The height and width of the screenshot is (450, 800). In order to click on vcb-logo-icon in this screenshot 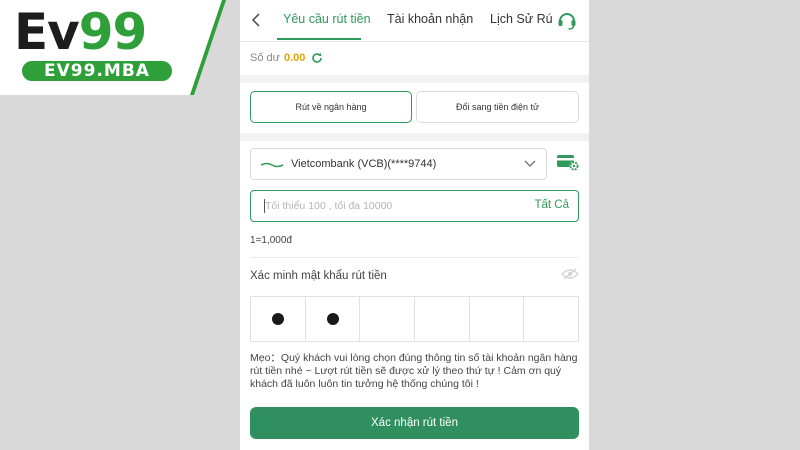, I will do `click(272, 165)`.